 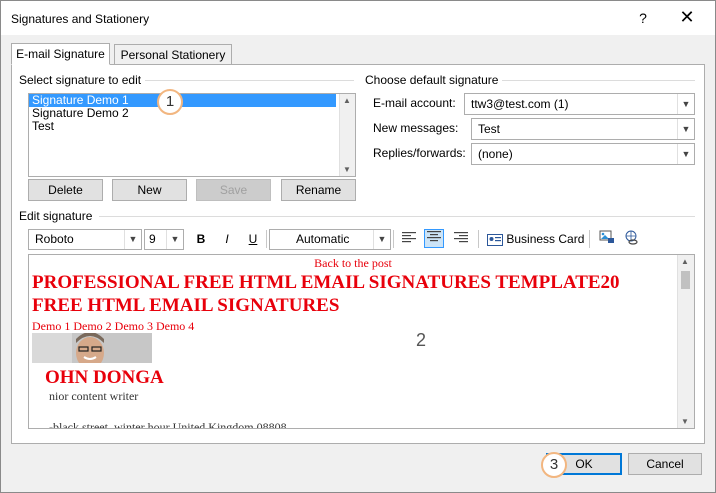 What do you see at coordinates (579, 104) in the screenshot?
I see `email-account-select: ttw3@test.com (1) ▼` at bounding box center [579, 104].